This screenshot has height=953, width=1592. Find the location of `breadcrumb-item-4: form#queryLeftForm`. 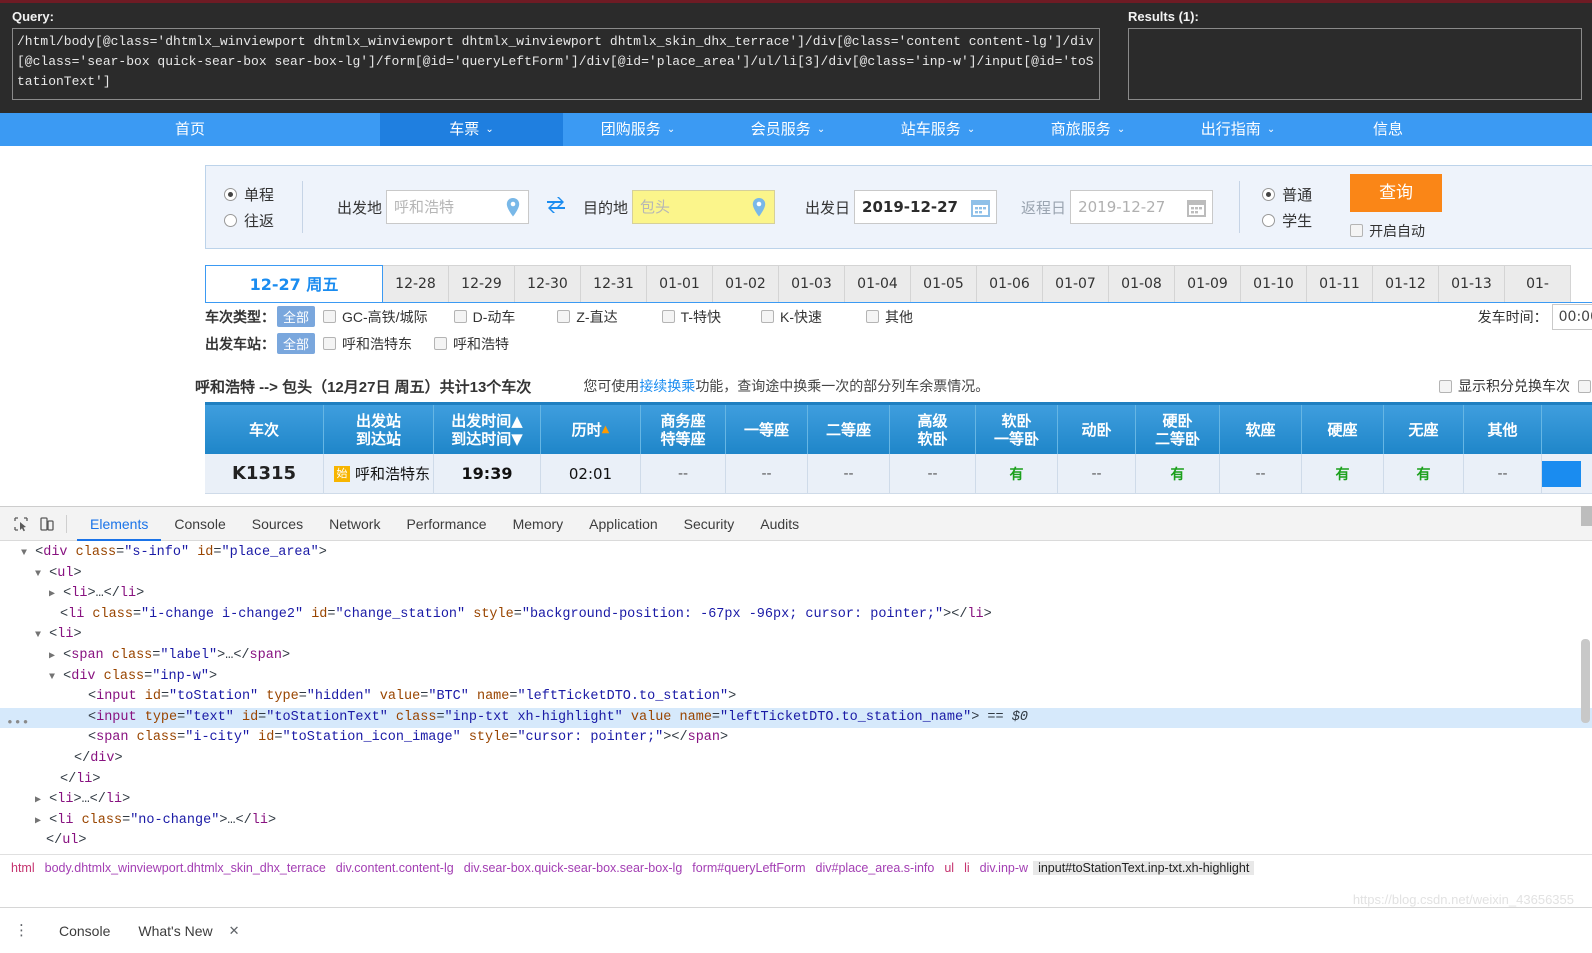

breadcrumb-item-4: form#queryLeftForm is located at coordinates (748, 868).